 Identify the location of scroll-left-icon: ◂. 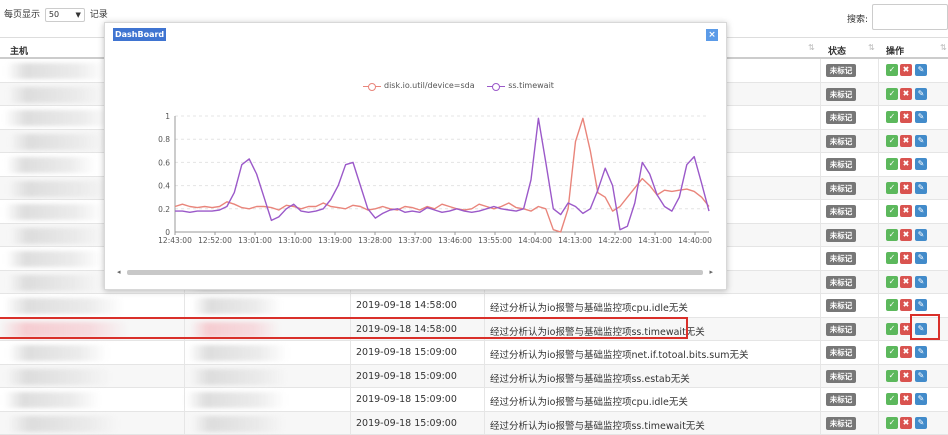
(119, 272).